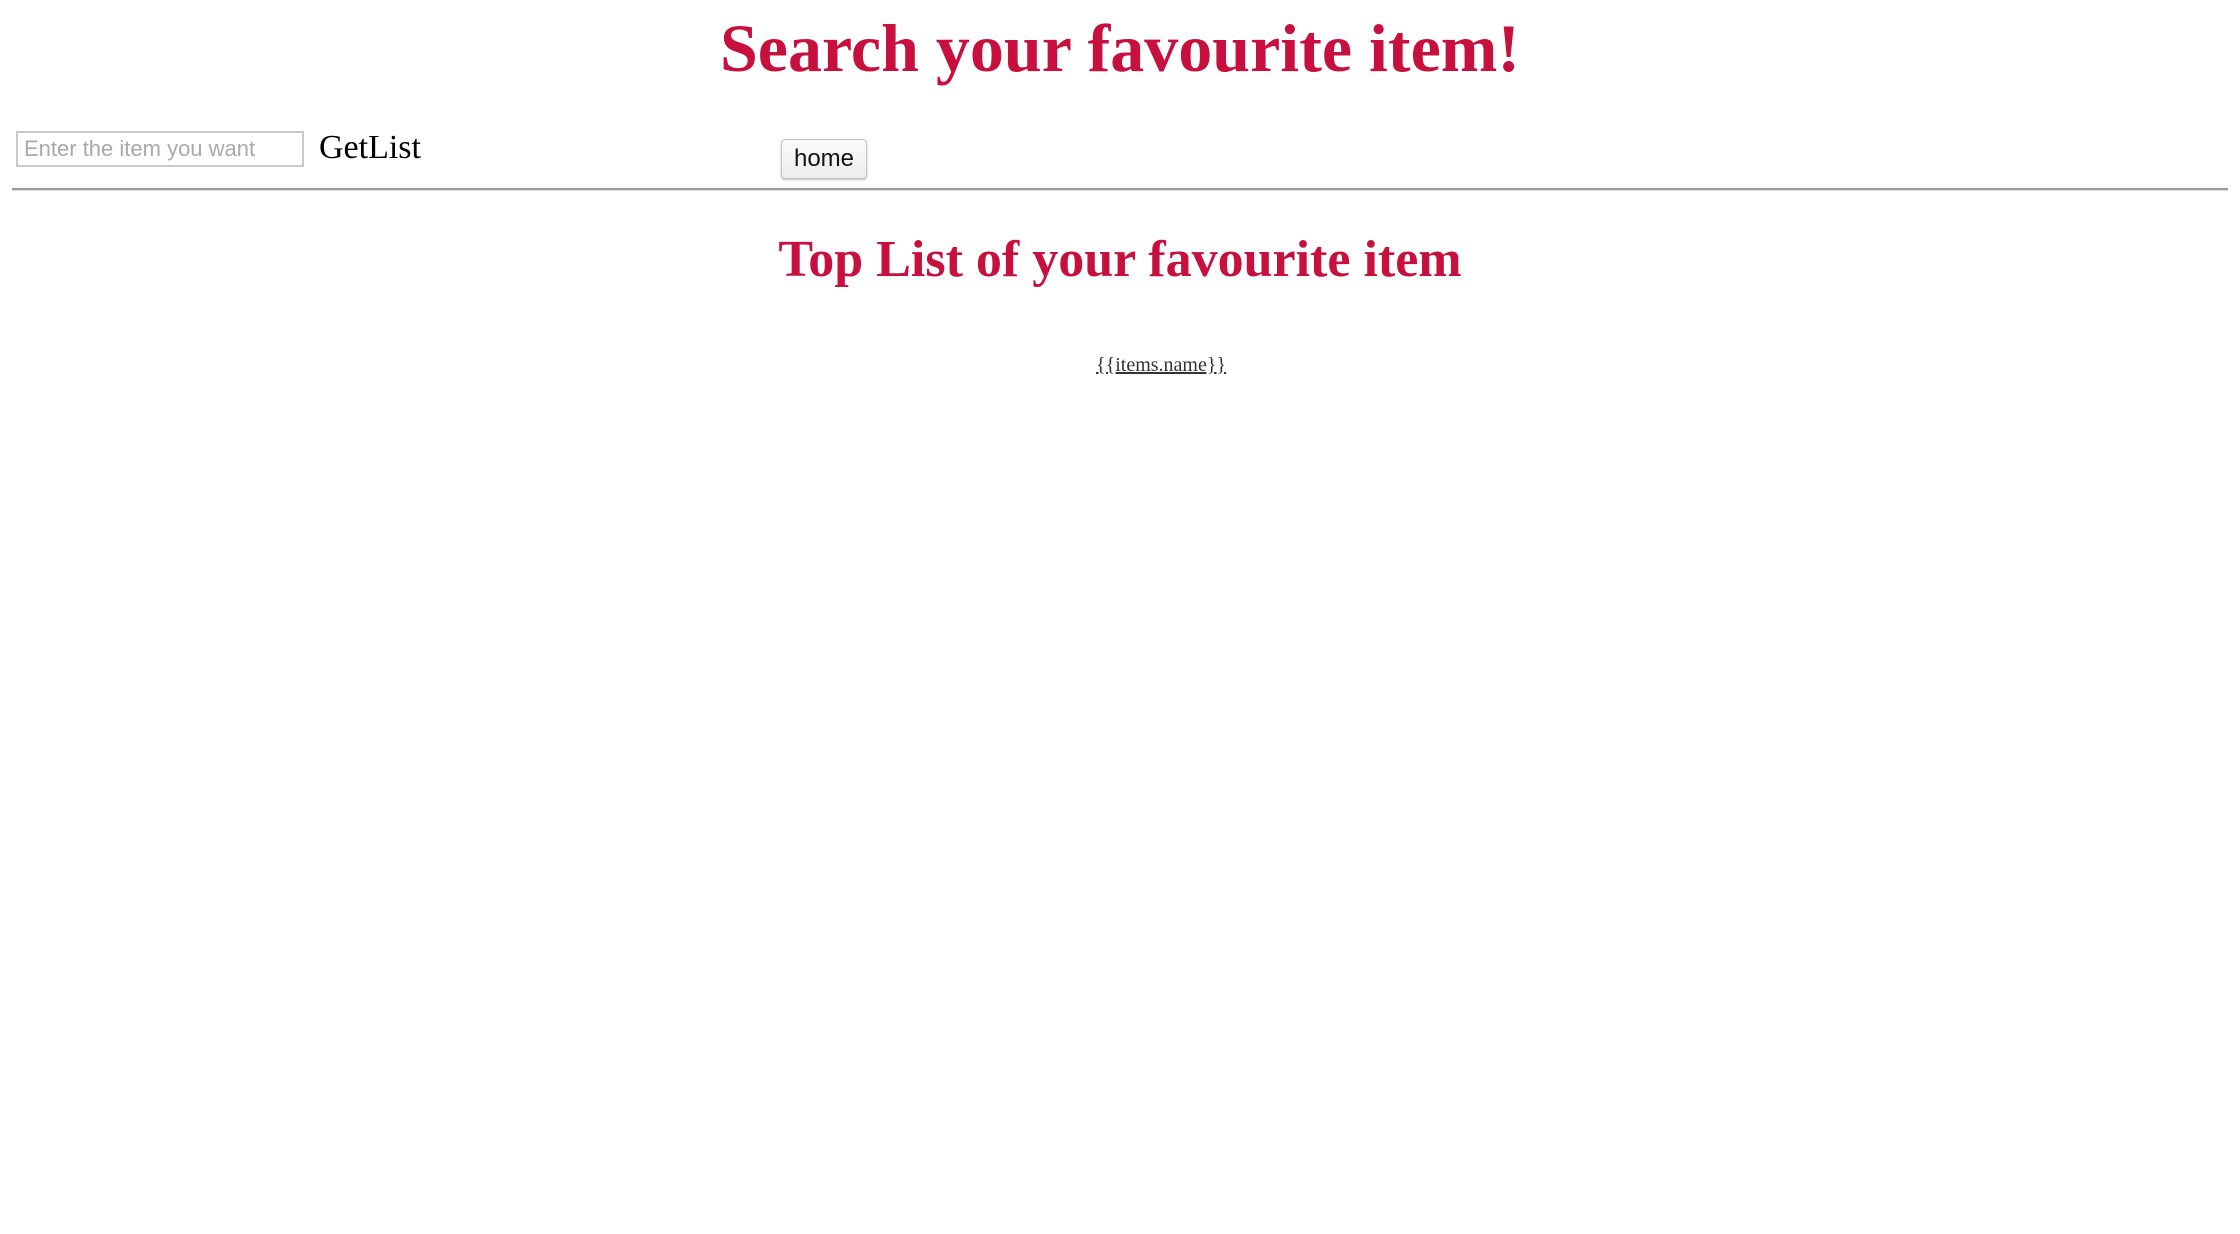 The height and width of the screenshot is (1234, 2240). What do you see at coordinates (824, 159) in the screenshot?
I see `home-button: home` at bounding box center [824, 159].